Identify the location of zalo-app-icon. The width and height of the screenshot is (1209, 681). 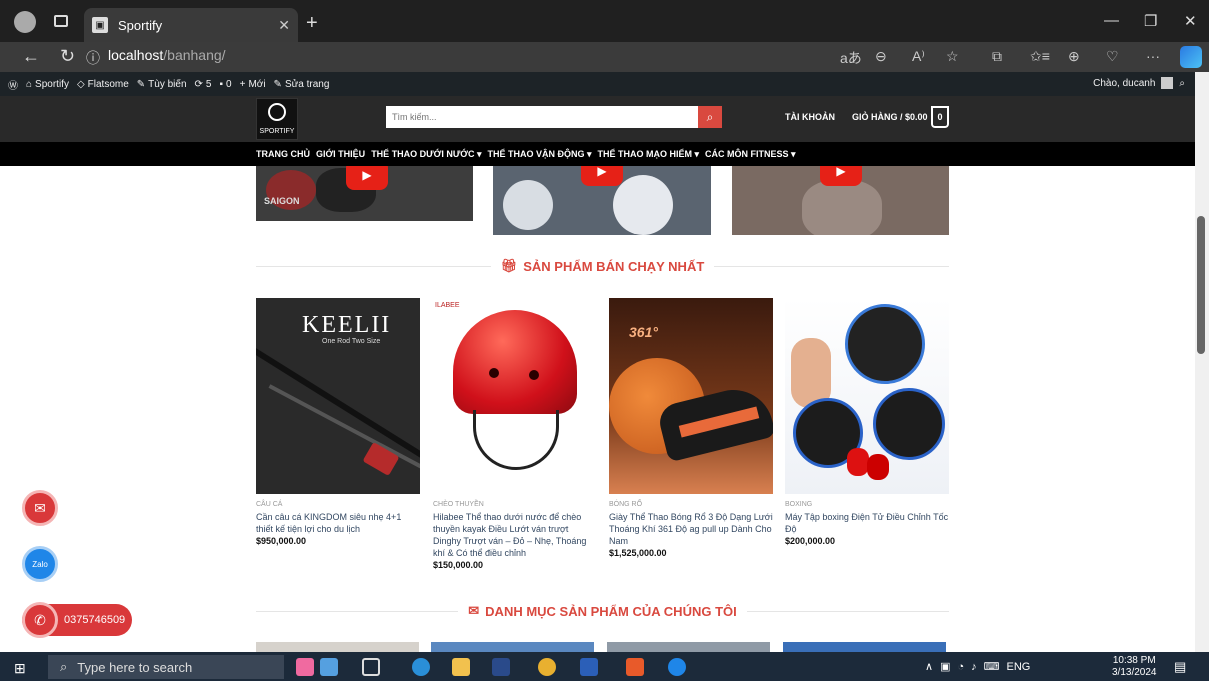
(677, 667).